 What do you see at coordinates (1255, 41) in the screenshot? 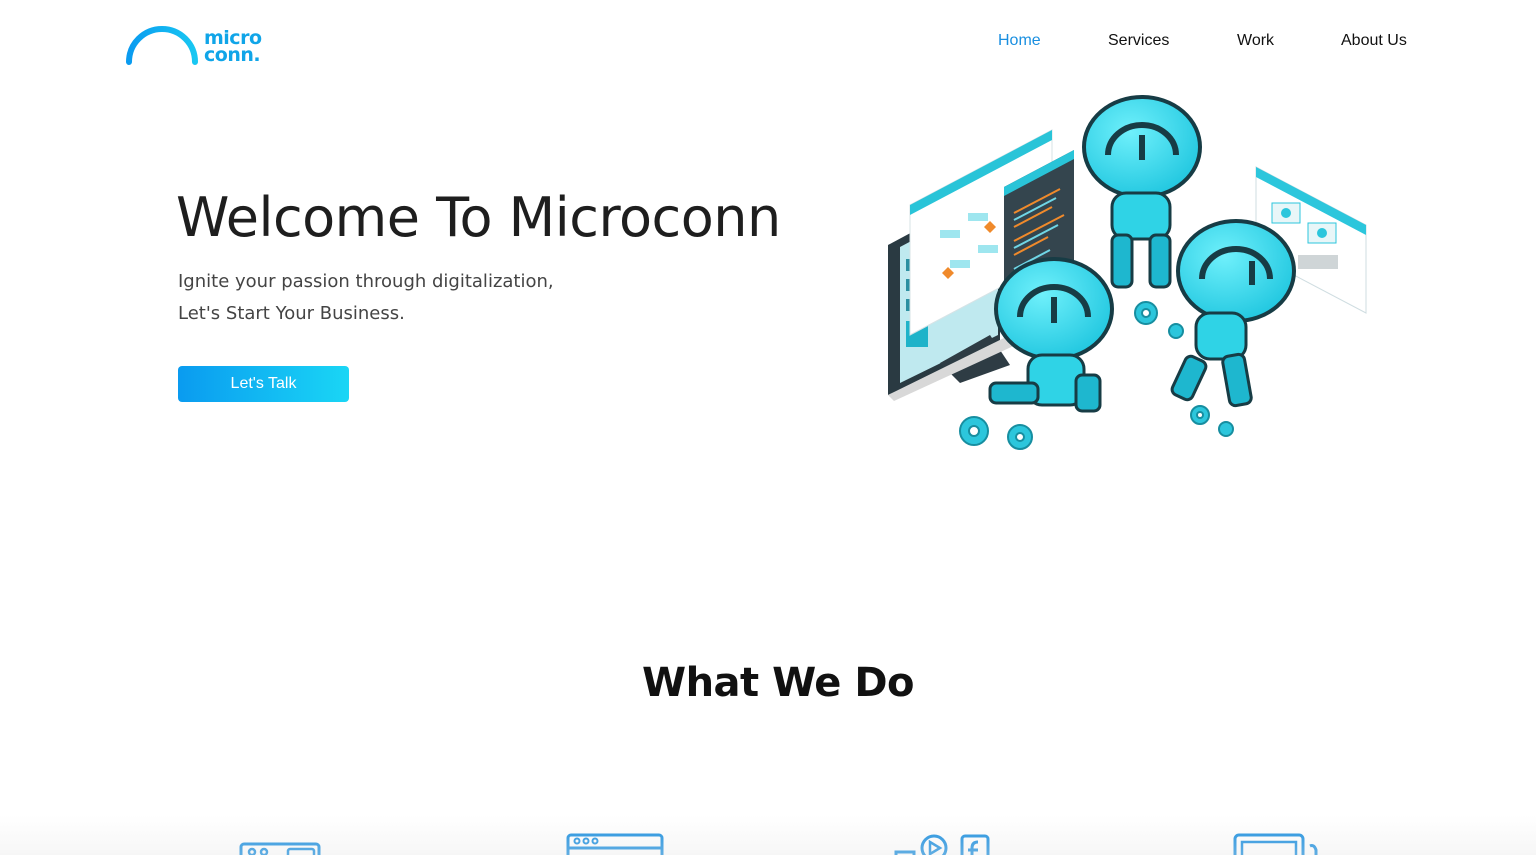
I see `nav-work: Work` at bounding box center [1255, 41].